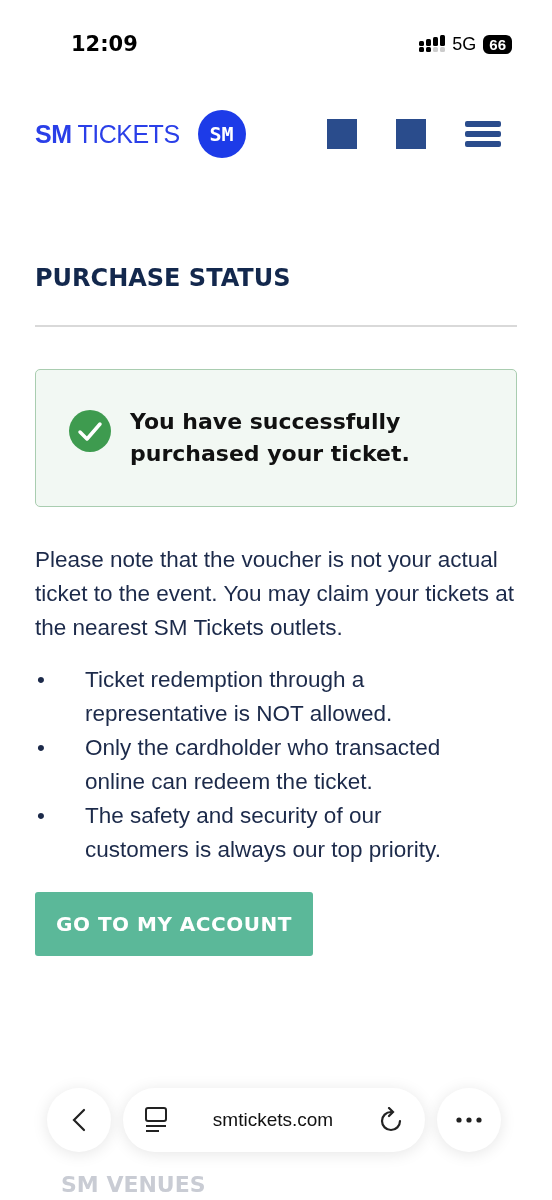  I want to click on bullet-text: Ticket redemption through a representative is NOT allowed., so click(239, 697).